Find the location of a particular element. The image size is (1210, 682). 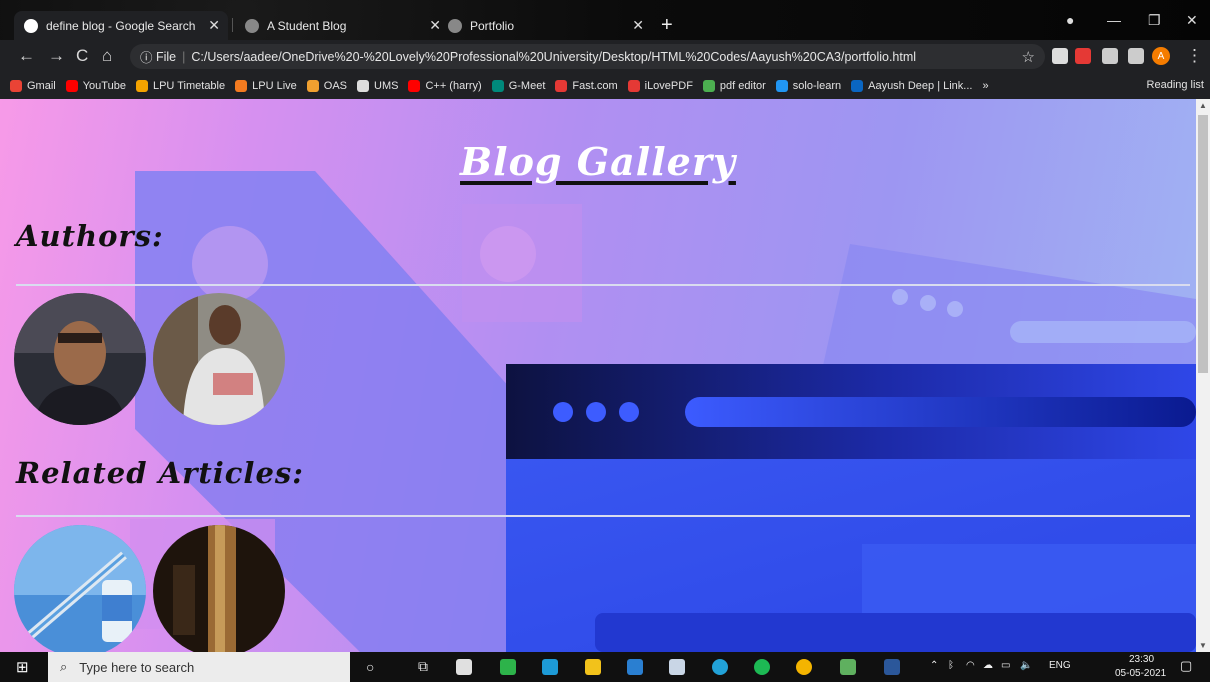

bookmark-item: G-Meet is located at coordinates (518, 86).